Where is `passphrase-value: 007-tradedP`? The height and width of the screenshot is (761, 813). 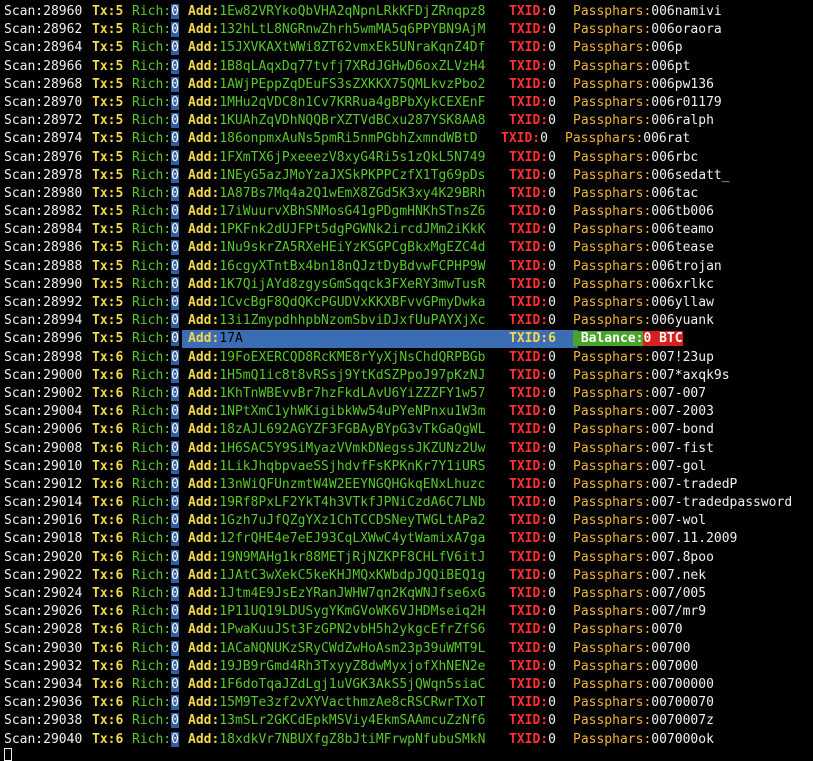
passphrase-value: 007-tradedP is located at coordinates (694, 484).